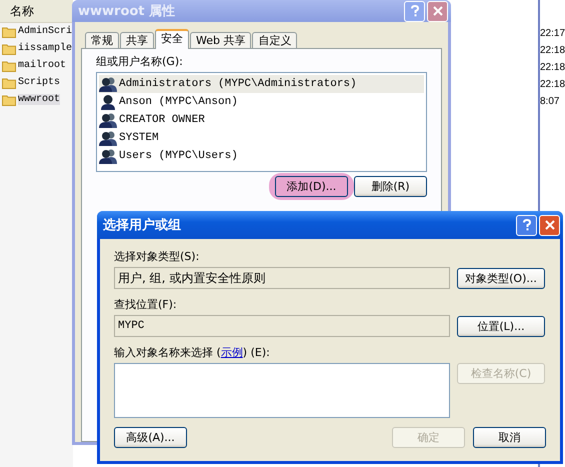 This screenshot has width=565, height=467. Describe the element at coordinates (172, 39) in the screenshot. I see `tab: 安全` at that location.